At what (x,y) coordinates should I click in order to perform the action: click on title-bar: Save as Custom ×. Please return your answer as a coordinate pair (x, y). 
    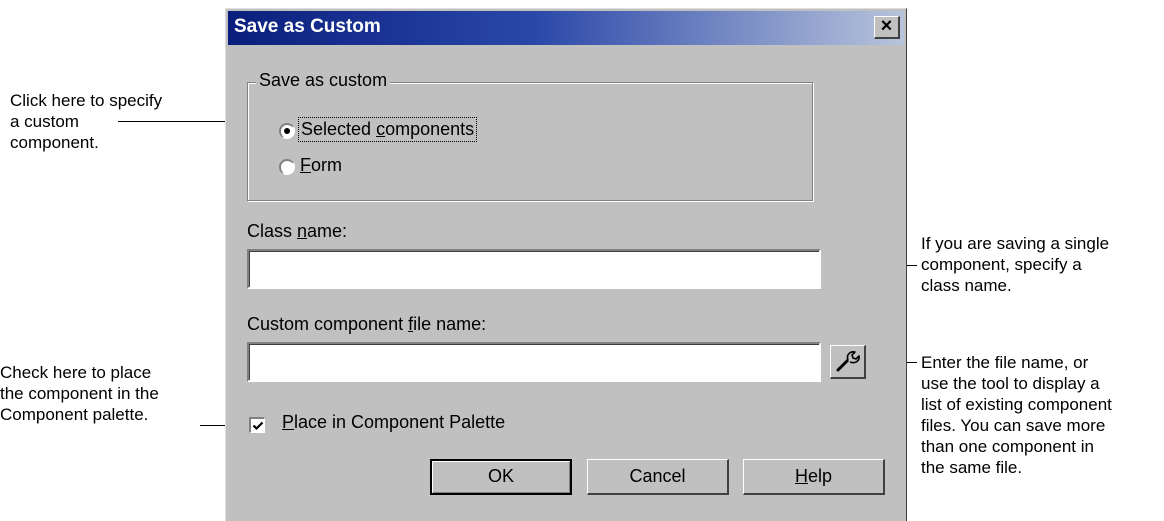
    Looking at the image, I should click on (566, 28).